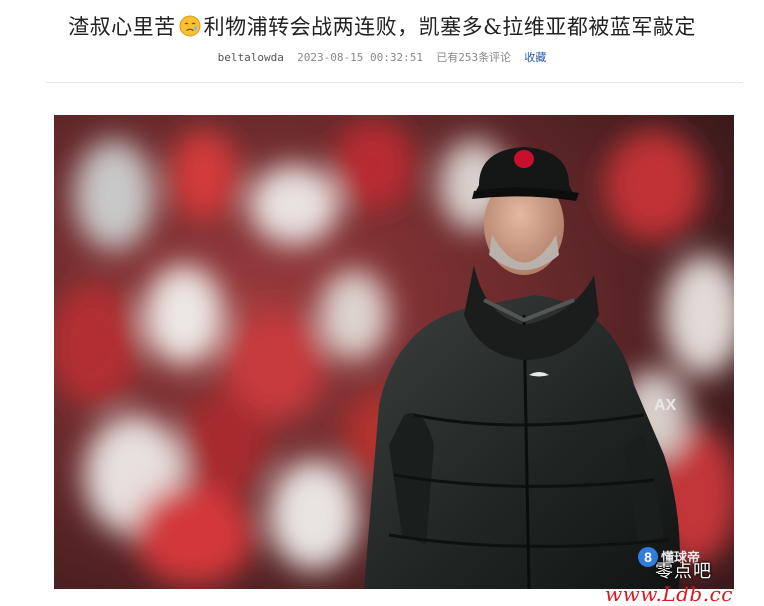 Image resolution: width=764 pixels, height=606 pixels. I want to click on comment-count: 已有253条评论, so click(473, 57).